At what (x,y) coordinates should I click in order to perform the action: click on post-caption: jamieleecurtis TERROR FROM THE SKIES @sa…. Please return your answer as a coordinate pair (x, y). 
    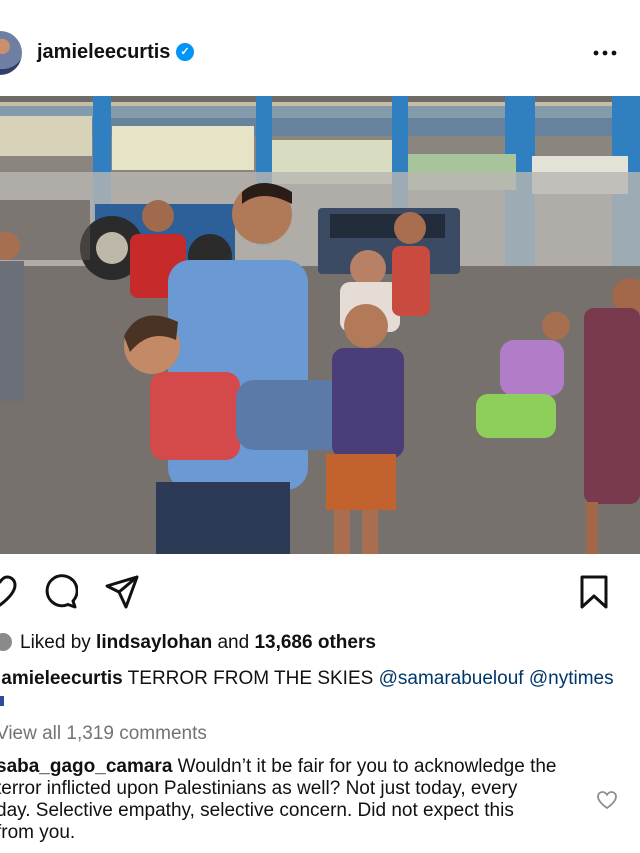
    Looking at the image, I should click on (307, 679).